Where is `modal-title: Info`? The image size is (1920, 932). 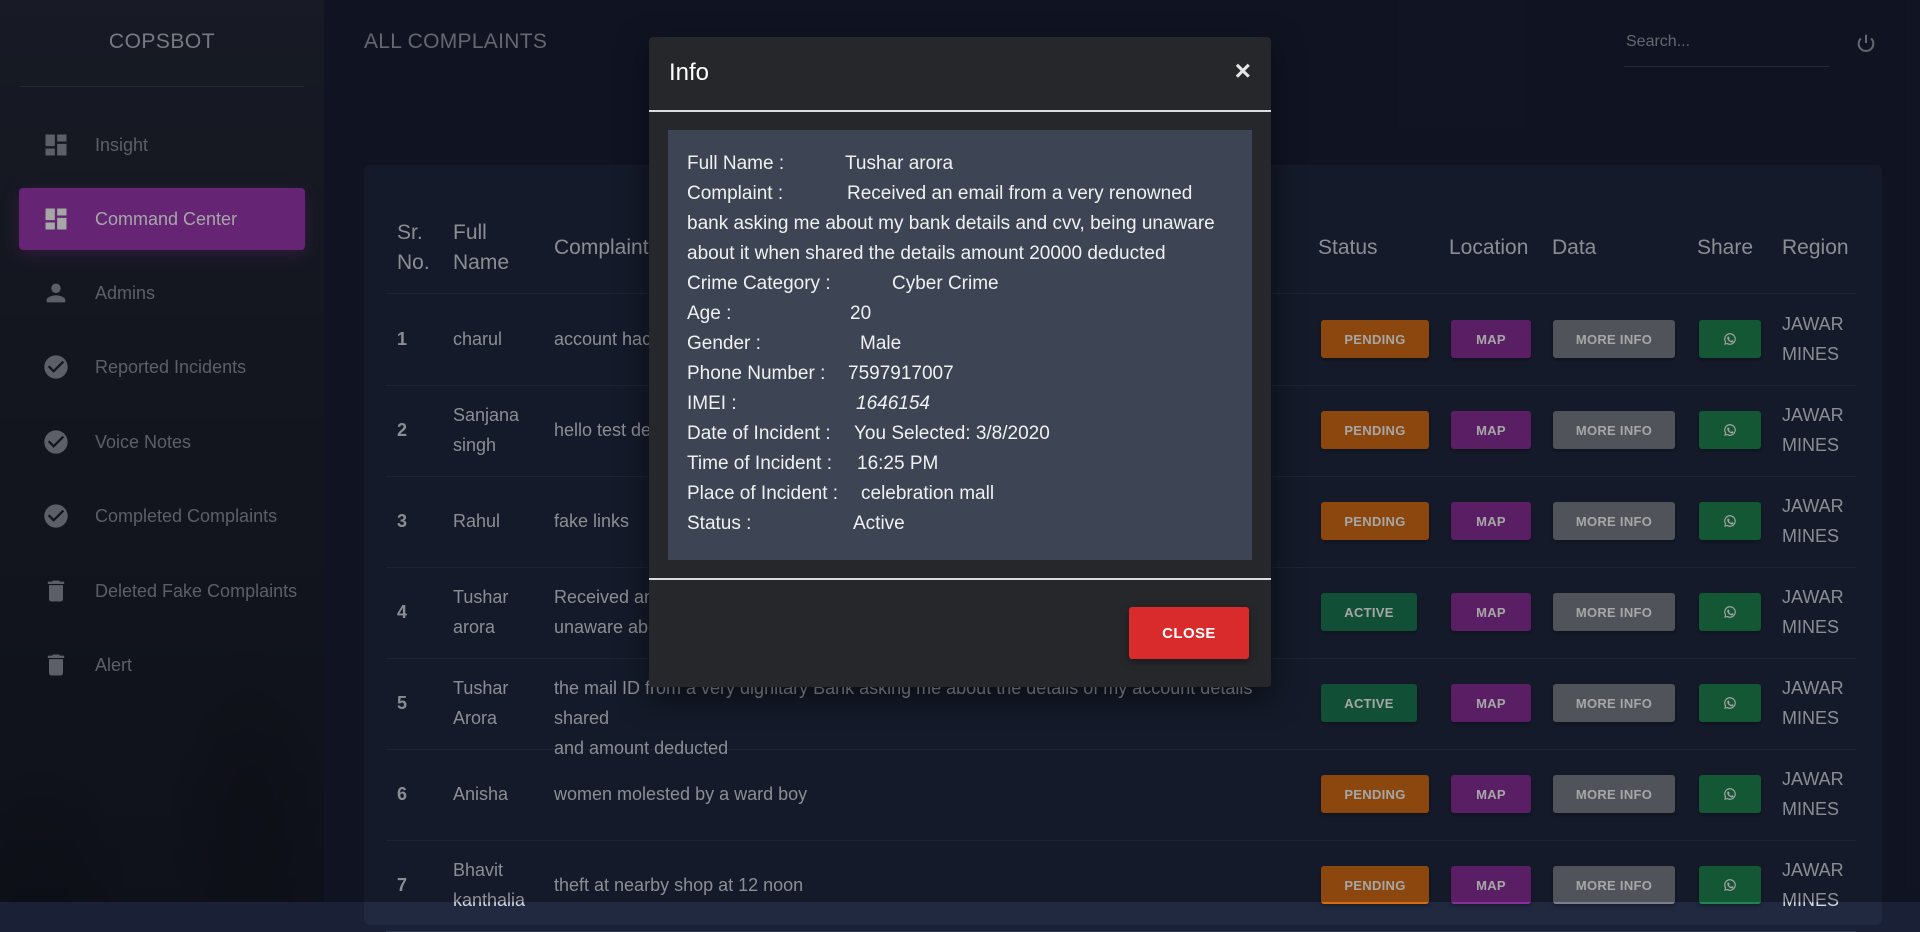
modal-title: Info is located at coordinates (689, 72).